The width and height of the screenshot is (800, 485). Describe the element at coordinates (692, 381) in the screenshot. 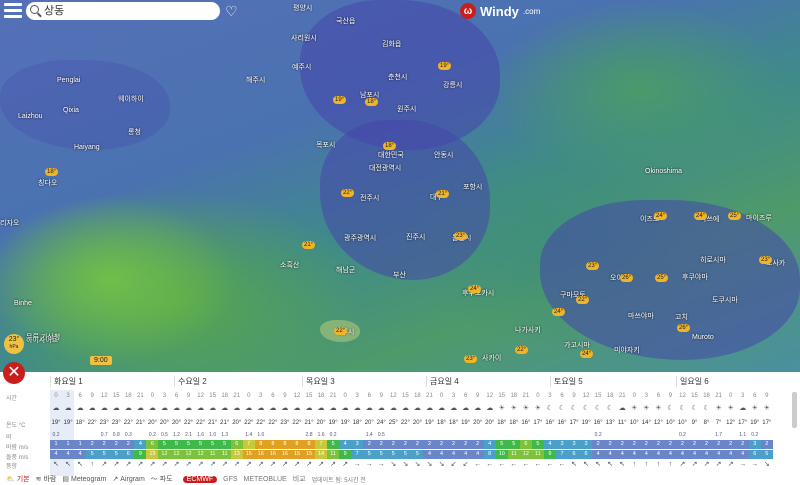

I see `day-label: 일요일 6` at that location.